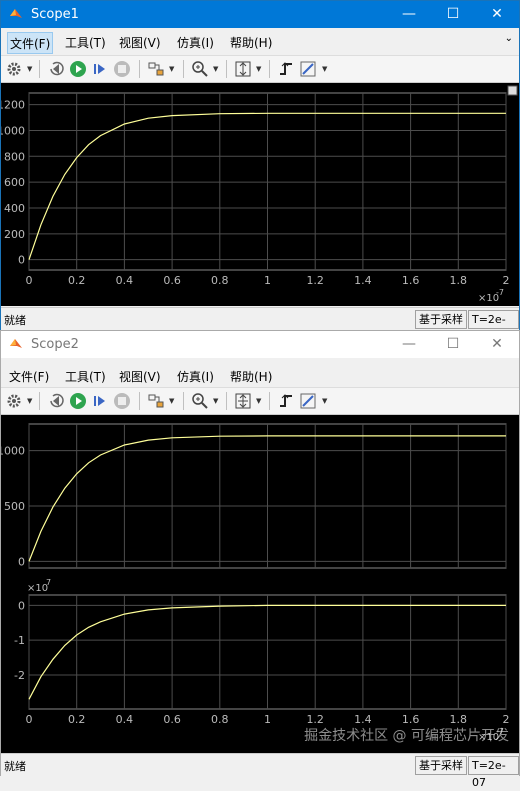 The image size is (520, 791). I want to click on x-exponent-power: -7, so click(500, 292).